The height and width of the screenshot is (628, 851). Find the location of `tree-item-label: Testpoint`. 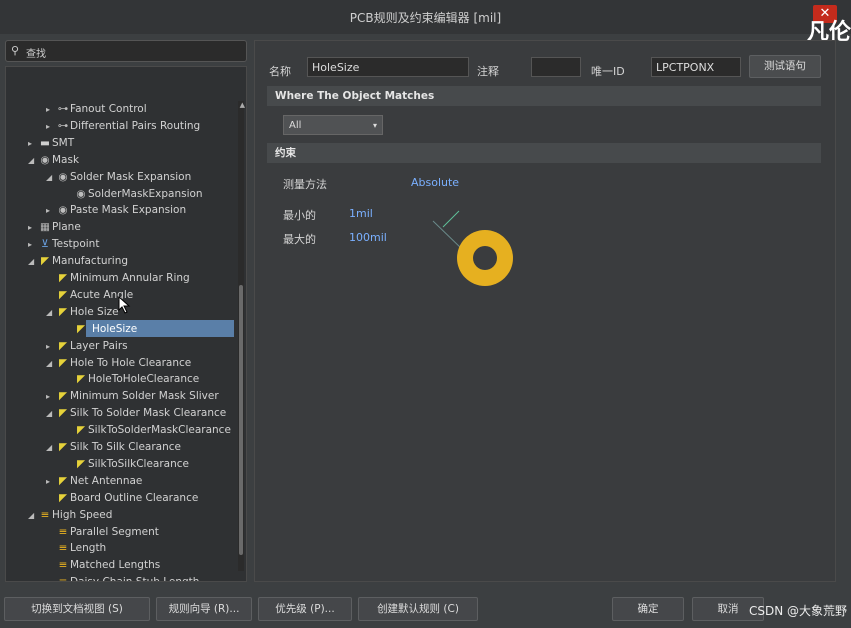

tree-item-label: Testpoint is located at coordinates (76, 244).